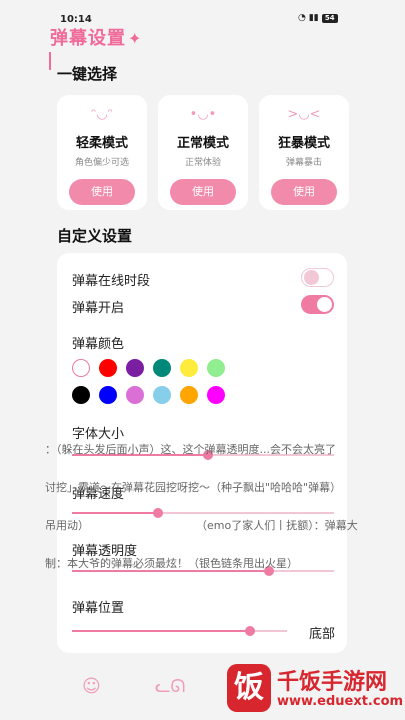  Describe the element at coordinates (111, 281) in the screenshot. I see `online-time-label: 弹幕在线时段` at that location.